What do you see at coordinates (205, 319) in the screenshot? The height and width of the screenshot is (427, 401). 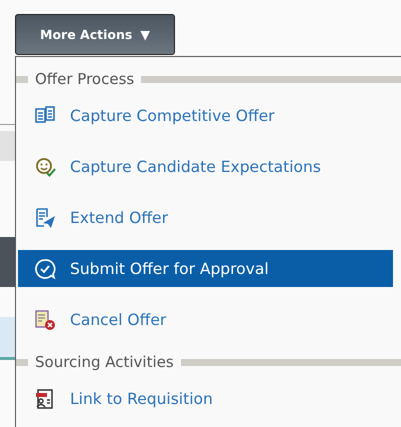 I see `menu-item: Cancel Offer` at bounding box center [205, 319].